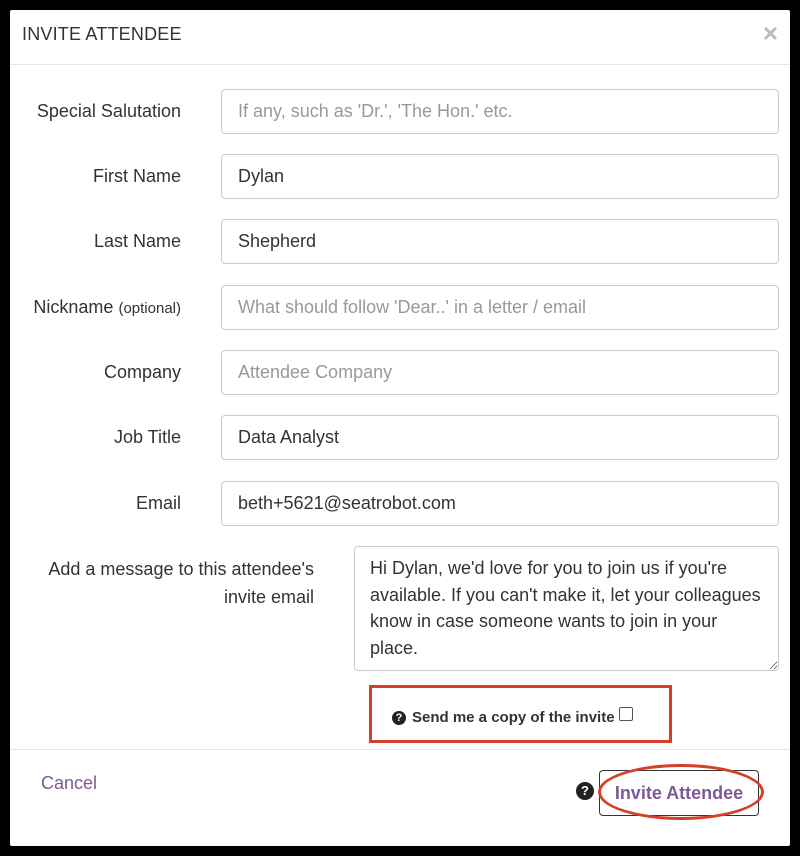  I want to click on nickname-optional-hint: (optional), so click(149, 308).